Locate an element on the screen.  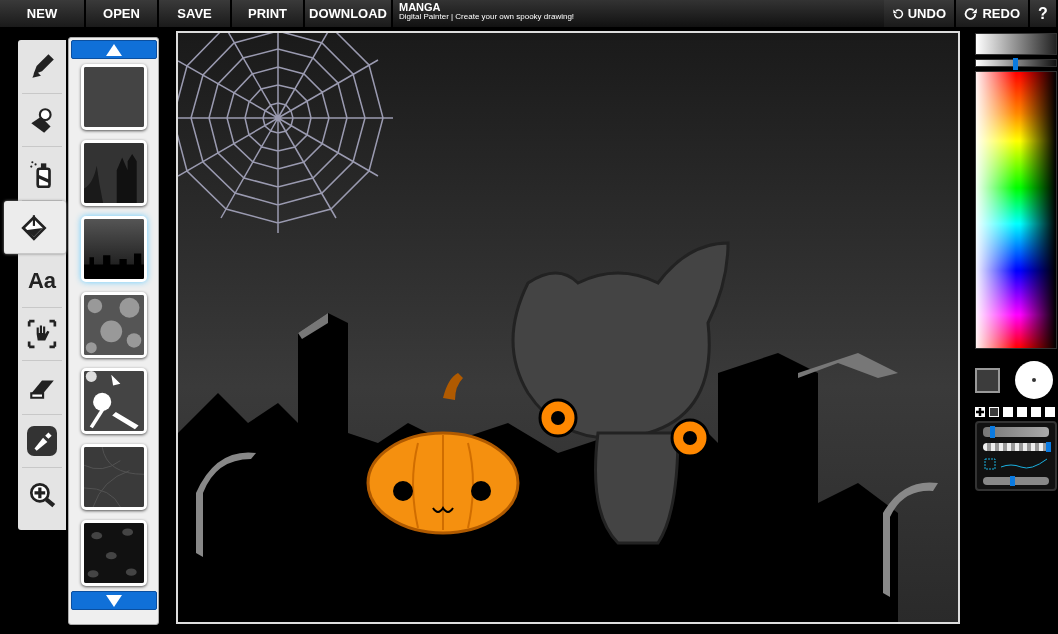
shade-slider is located at coordinates (1016, 63).